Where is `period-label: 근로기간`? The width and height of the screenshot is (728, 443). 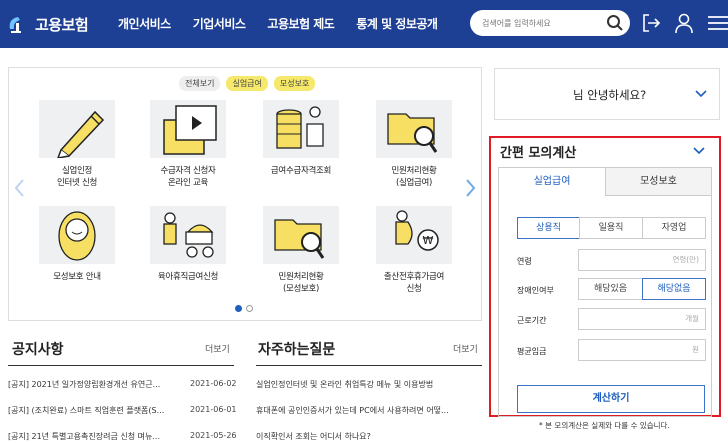
period-label: 근로기간 is located at coordinates (532, 320).